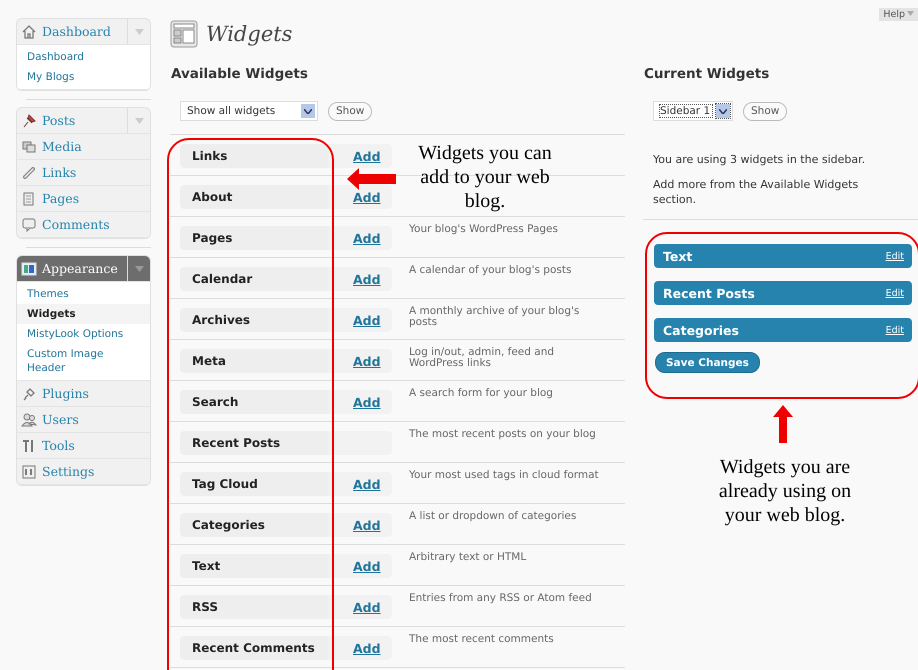 This screenshot has height=670, width=918. What do you see at coordinates (83, 446) in the screenshot?
I see `menu-item: Tools` at bounding box center [83, 446].